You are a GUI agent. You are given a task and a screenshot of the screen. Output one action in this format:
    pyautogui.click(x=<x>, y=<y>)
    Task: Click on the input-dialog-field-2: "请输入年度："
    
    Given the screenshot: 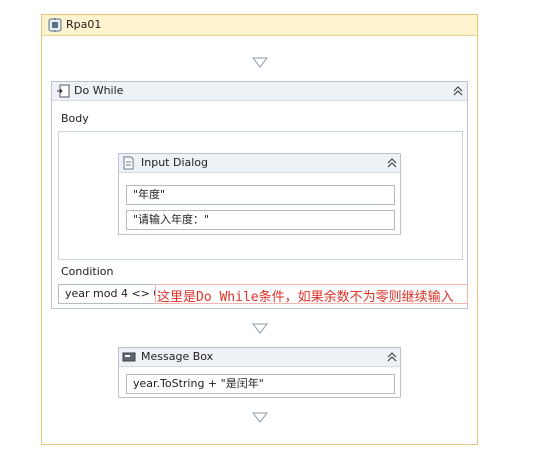 What is the action you would take?
    pyautogui.click(x=260, y=220)
    